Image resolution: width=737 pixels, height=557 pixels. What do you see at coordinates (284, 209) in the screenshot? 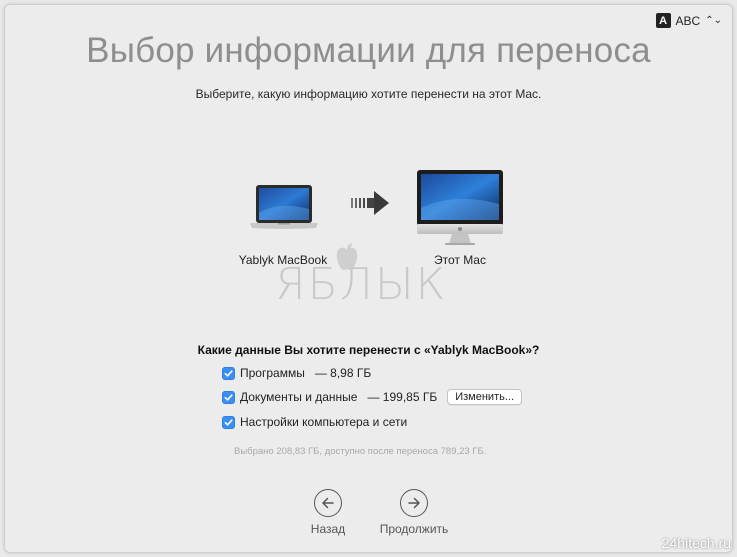
I see `laptop-icon` at bounding box center [284, 209].